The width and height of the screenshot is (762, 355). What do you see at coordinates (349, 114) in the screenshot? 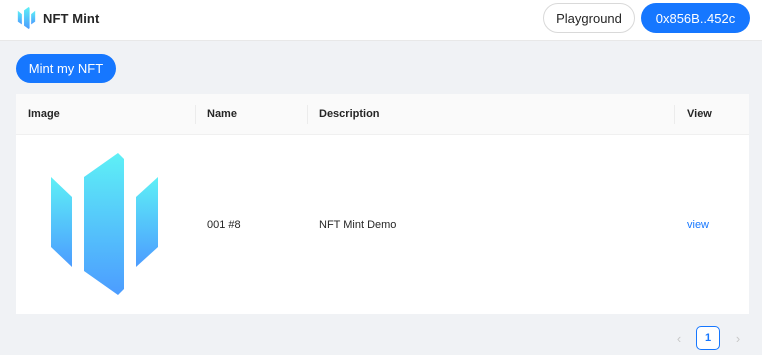
I see `column-header-description: Description` at bounding box center [349, 114].